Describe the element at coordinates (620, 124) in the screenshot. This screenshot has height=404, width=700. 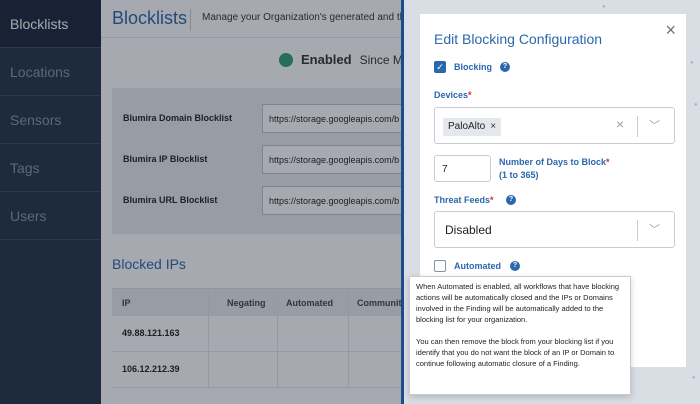
I see `clear-icon: ×` at that location.